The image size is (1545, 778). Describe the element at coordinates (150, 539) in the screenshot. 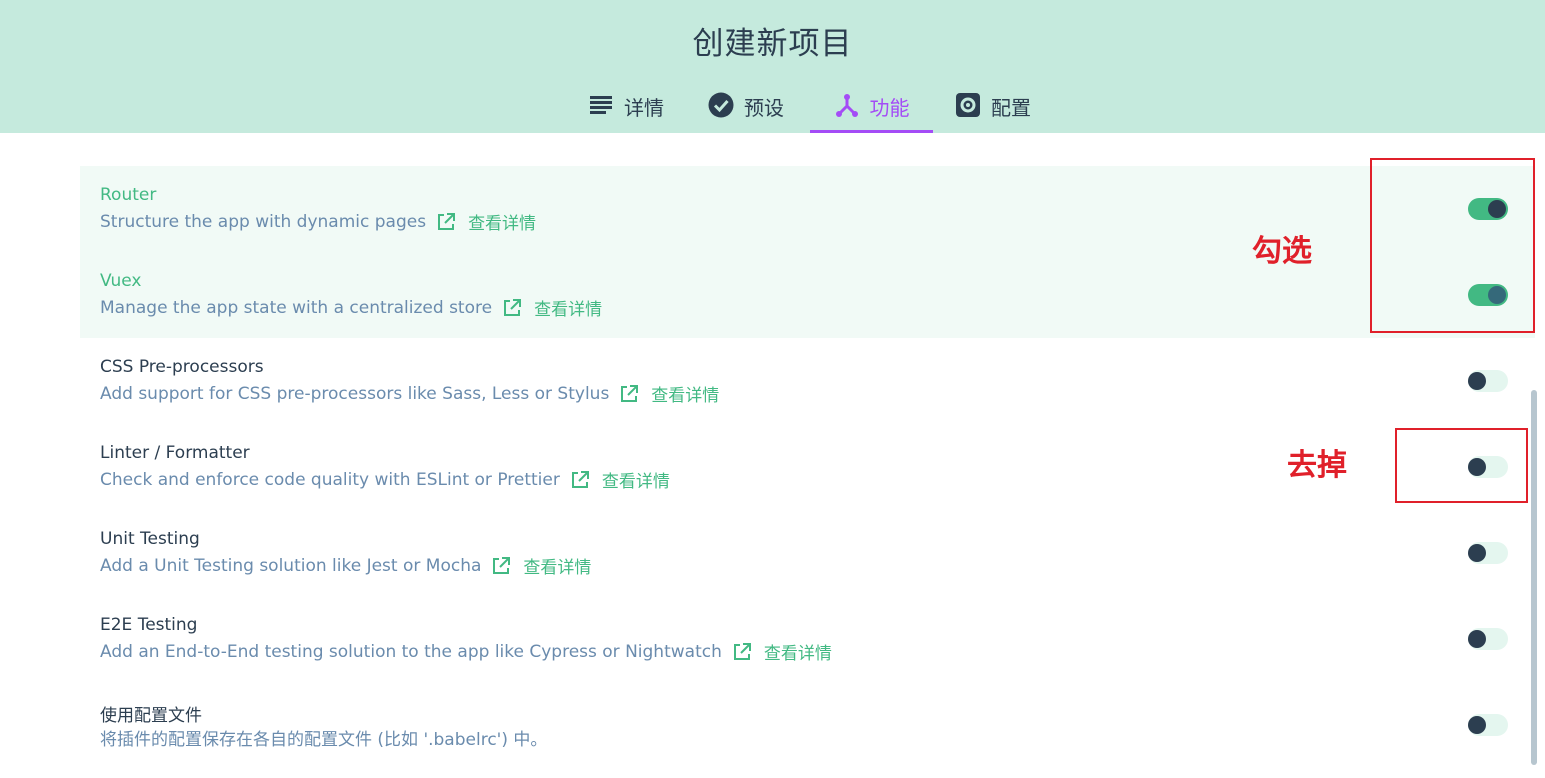

I see `feature-name: Unit Testing` at that location.